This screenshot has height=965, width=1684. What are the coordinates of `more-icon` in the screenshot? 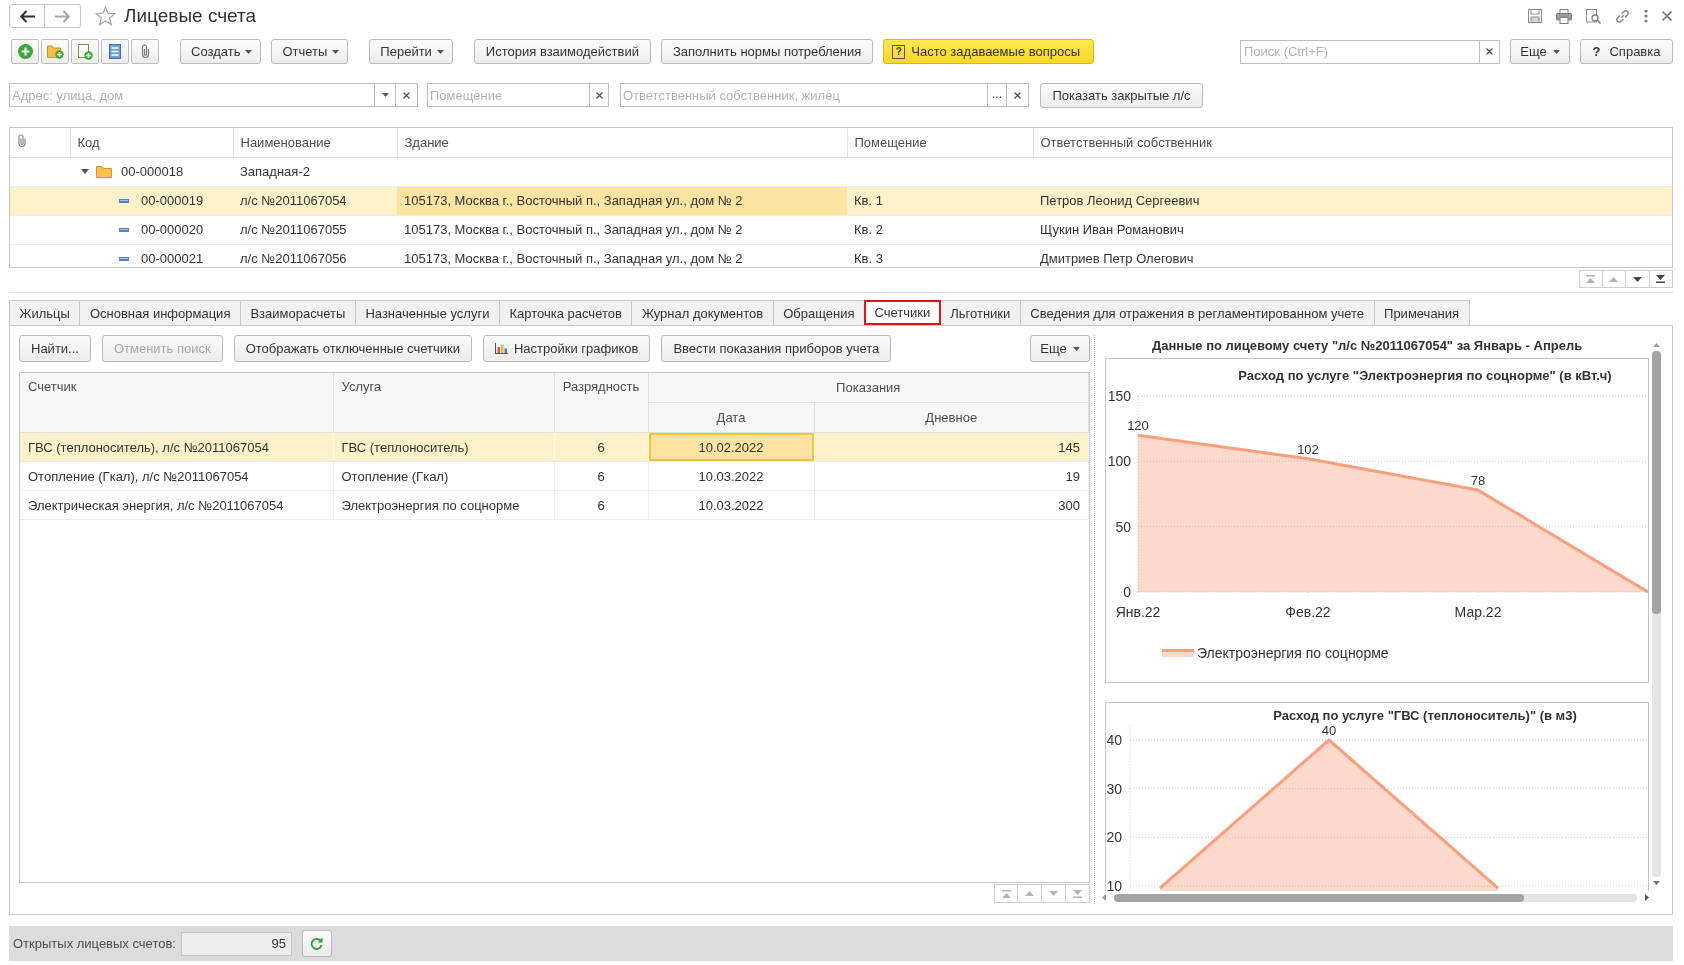 It's located at (1646, 16).